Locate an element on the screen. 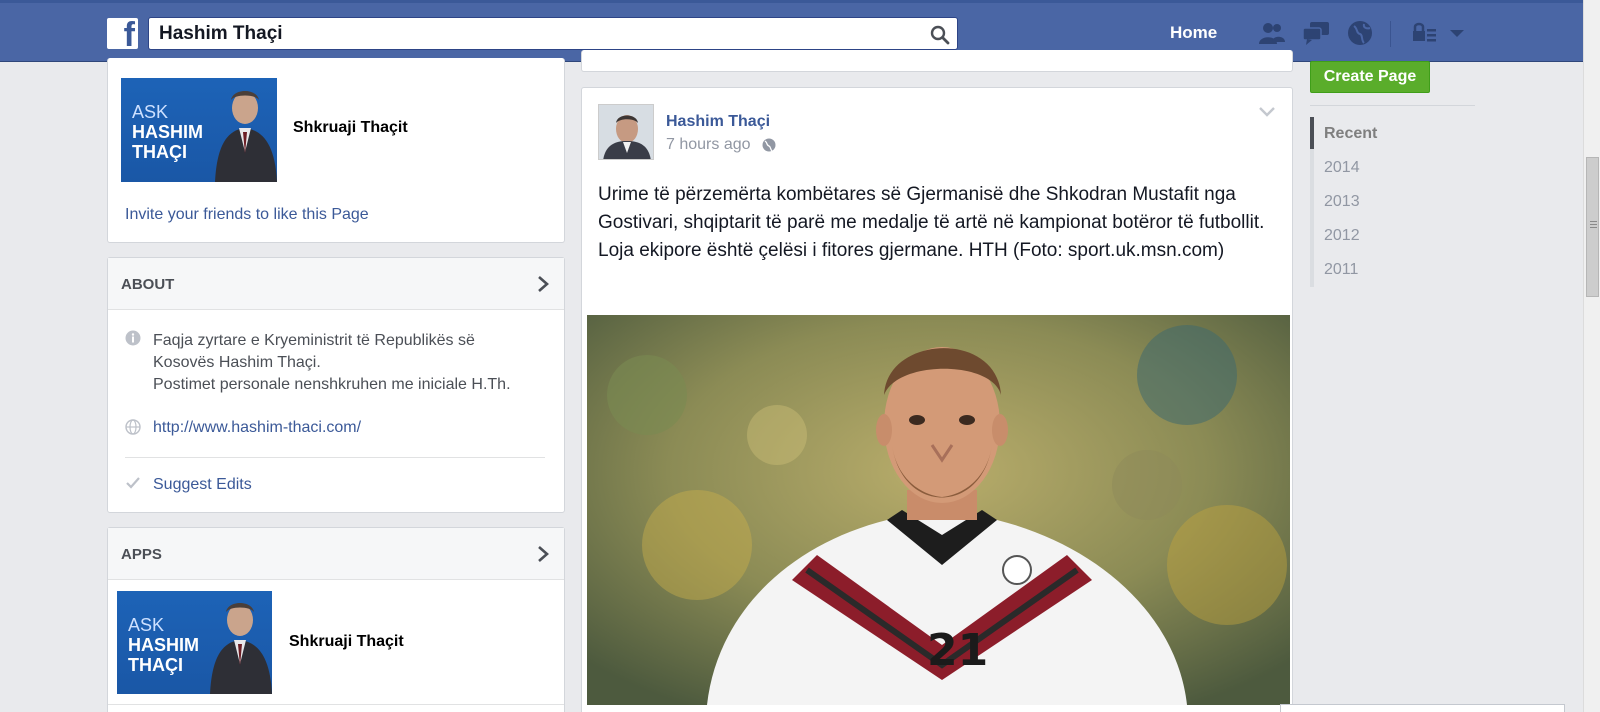 The width and height of the screenshot is (1600, 712). invite-friends-link: Invite your friends to like this Page is located at coordinates (247, 215).